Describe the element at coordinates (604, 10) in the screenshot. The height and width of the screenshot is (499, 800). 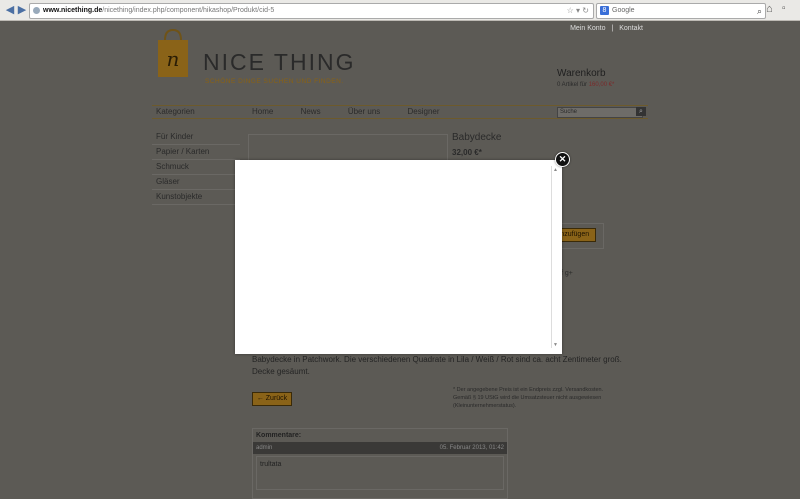
I see `google-logo-icon: 8` at that location.